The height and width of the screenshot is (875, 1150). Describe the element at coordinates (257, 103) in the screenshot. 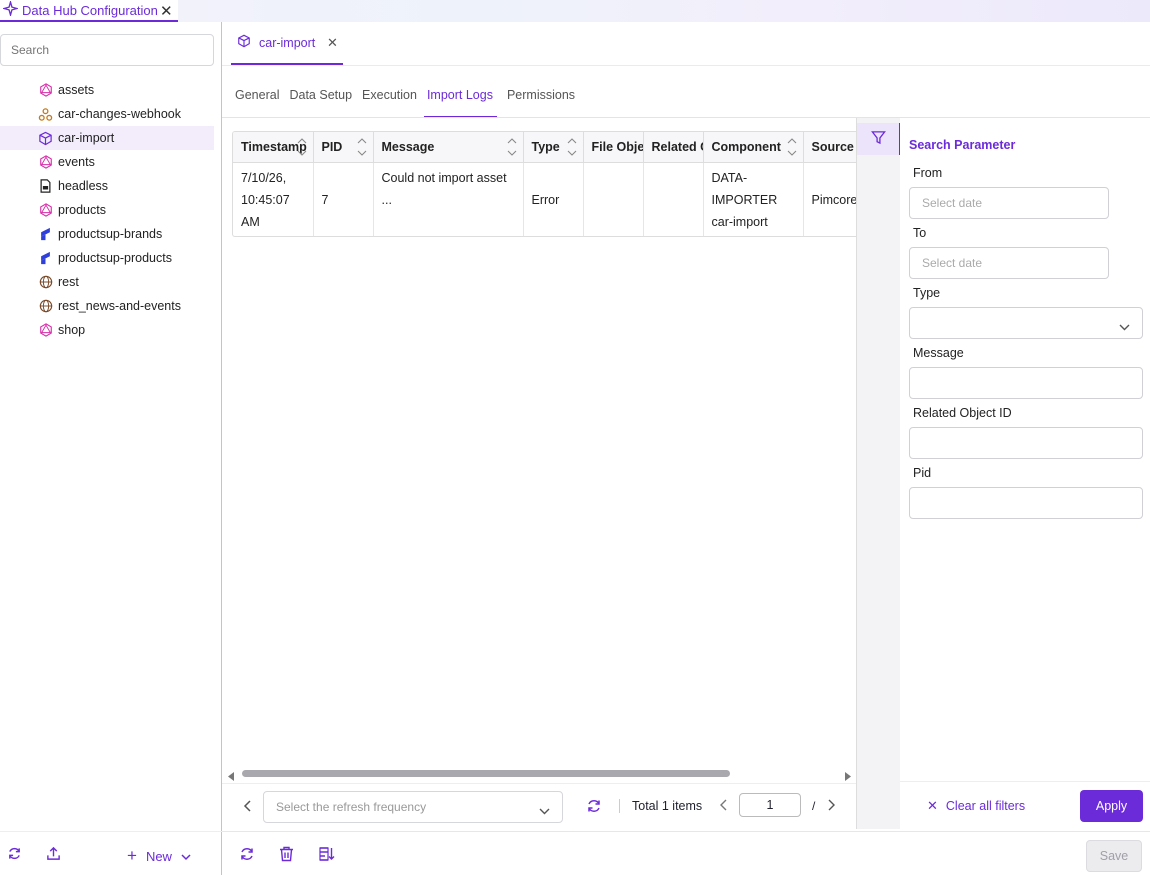

I see `tab-general: General` at that location.